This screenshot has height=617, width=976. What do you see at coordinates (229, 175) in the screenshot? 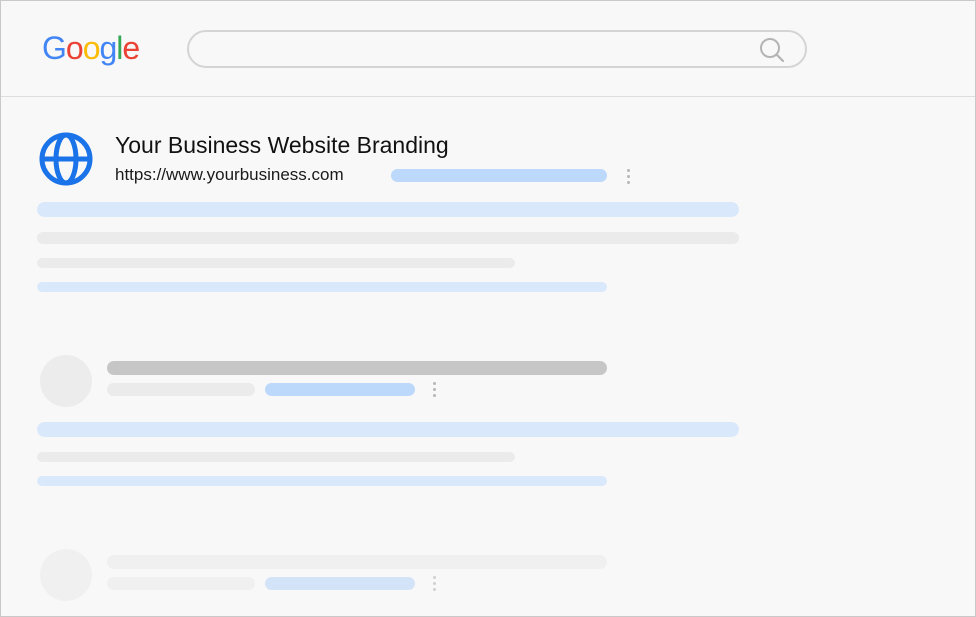
I see `result-url: https://www.yourbusiness.com` at bounding box center [229, 175].